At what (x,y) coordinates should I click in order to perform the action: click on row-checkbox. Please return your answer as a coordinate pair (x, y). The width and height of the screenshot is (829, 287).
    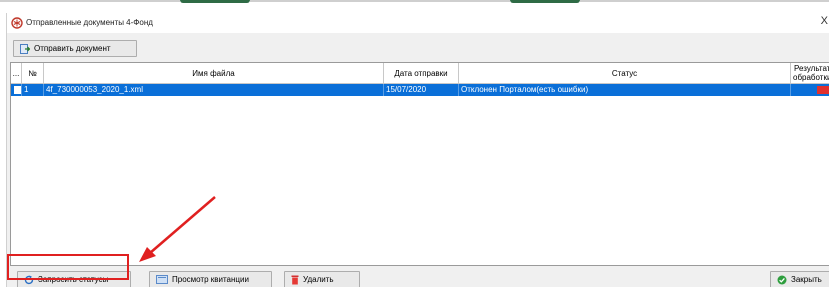
    Looking at the image, I should click on (17, 90).